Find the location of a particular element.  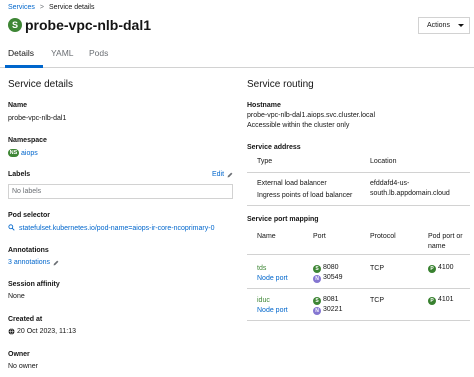

pod-port-cell: P 4100 is located at coordinates (441, 268).